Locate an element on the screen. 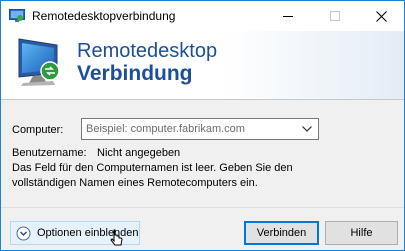 Image resolution: width=405 pixels, height=251 pixels. footer-divider is located at coordinates (202, 207).